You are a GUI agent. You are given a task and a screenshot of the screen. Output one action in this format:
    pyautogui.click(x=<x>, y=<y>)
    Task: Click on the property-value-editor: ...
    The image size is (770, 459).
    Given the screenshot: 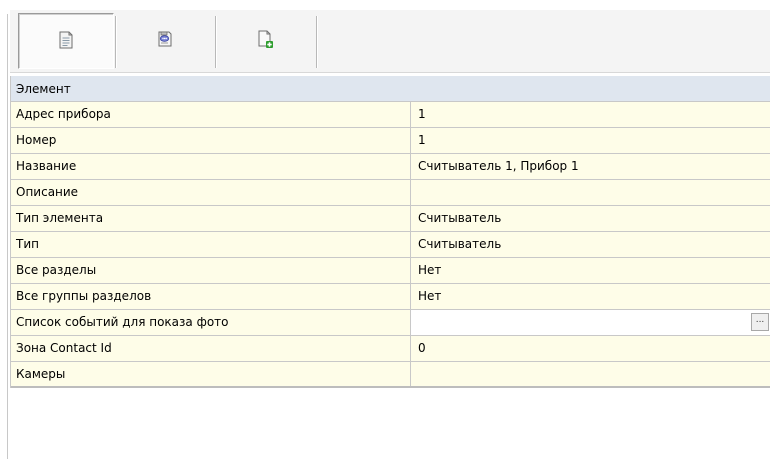 What is the action you would take?
    pyautogui.click(x=590, y=322)
    